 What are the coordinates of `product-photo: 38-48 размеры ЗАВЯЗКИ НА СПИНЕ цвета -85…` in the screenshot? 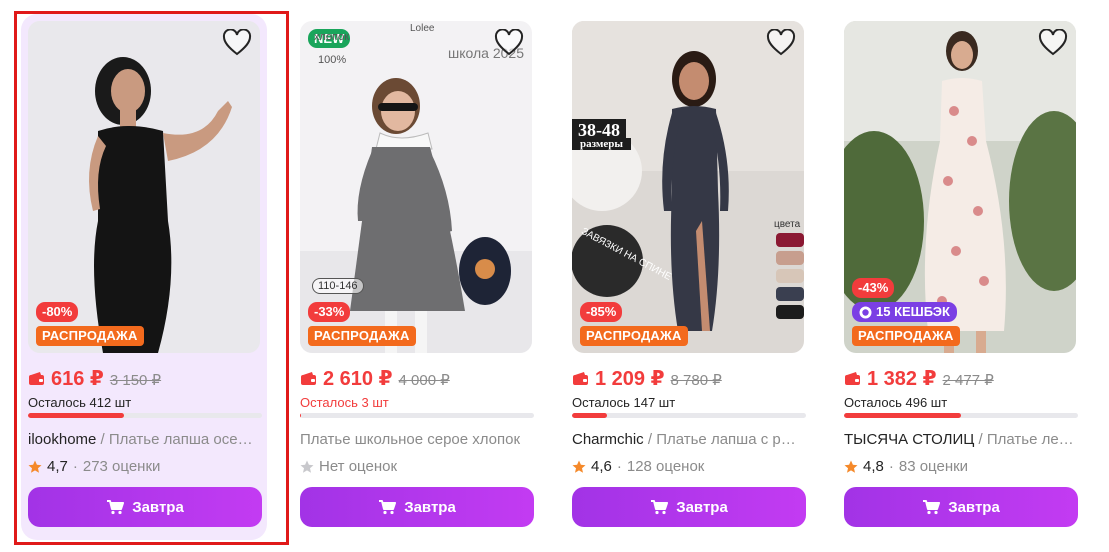 It's located at (688, 187).